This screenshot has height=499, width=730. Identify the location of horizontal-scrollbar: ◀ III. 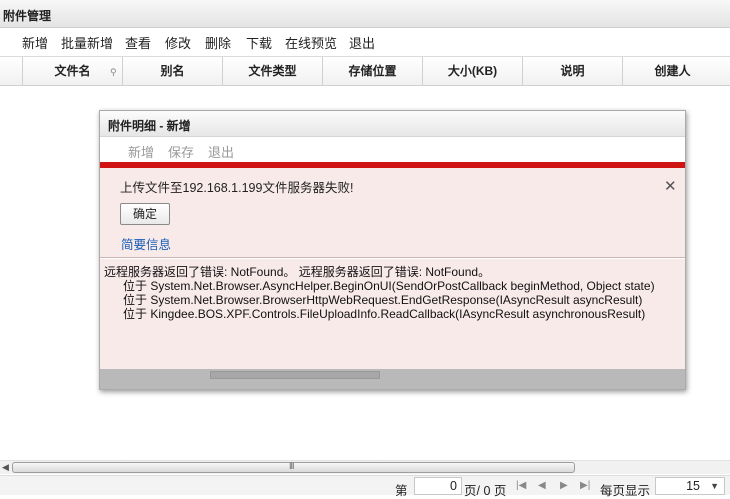
(365, 467).